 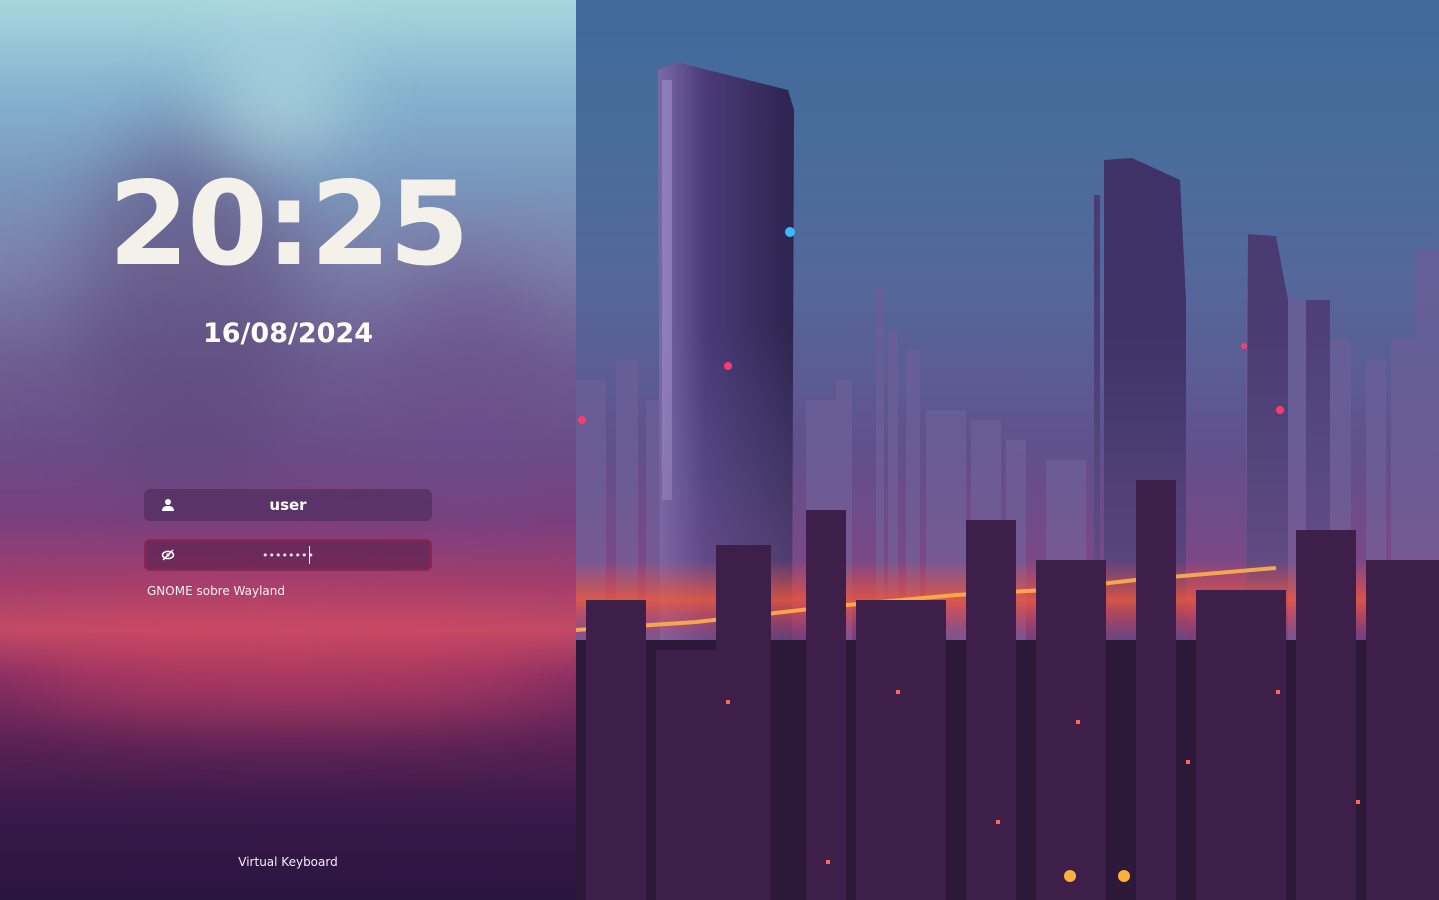 I want to click on text-cursor, so click(x=309, y=555).